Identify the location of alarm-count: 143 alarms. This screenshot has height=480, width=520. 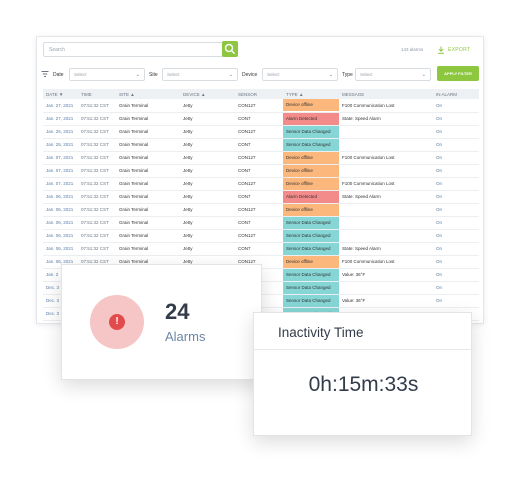
(412, 49).